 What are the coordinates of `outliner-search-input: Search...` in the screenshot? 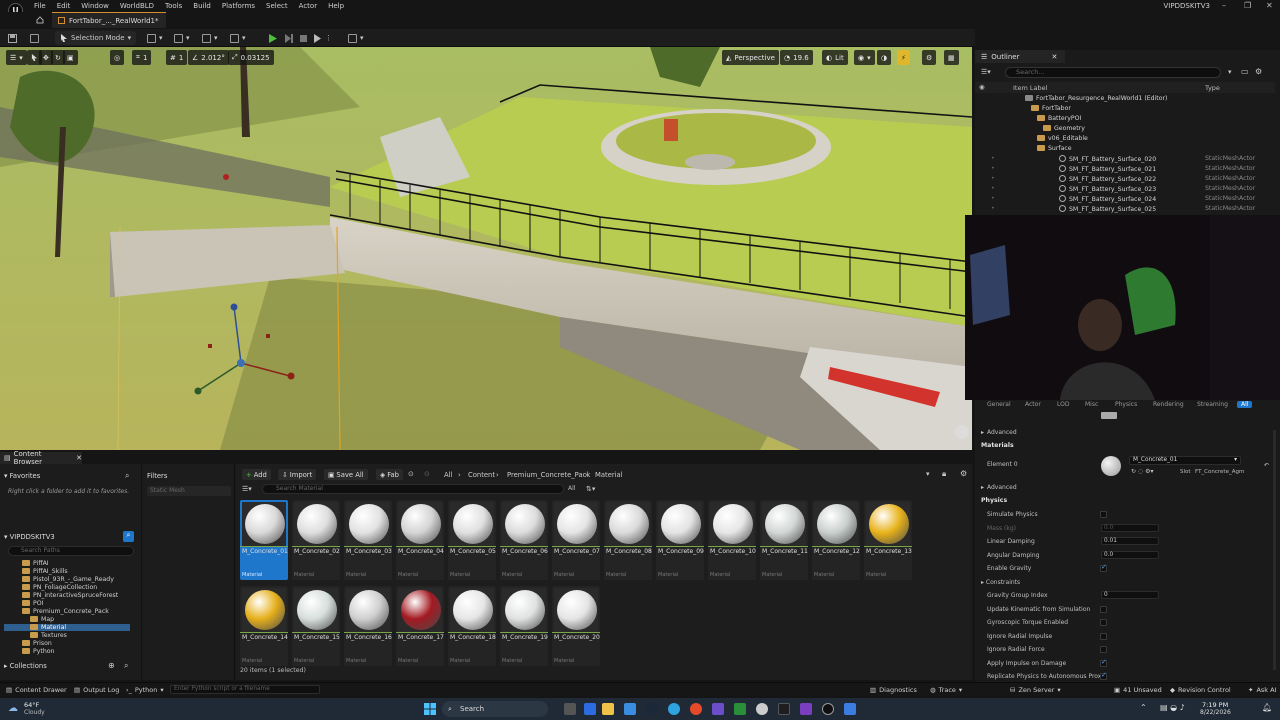 It's located at (1113, 72).